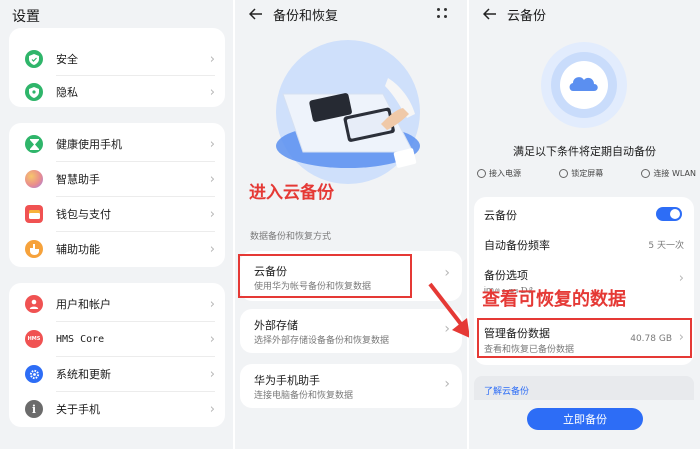 This screenshot has height=449, width=700. I want to click on backup-illustration, so click(348, 109).